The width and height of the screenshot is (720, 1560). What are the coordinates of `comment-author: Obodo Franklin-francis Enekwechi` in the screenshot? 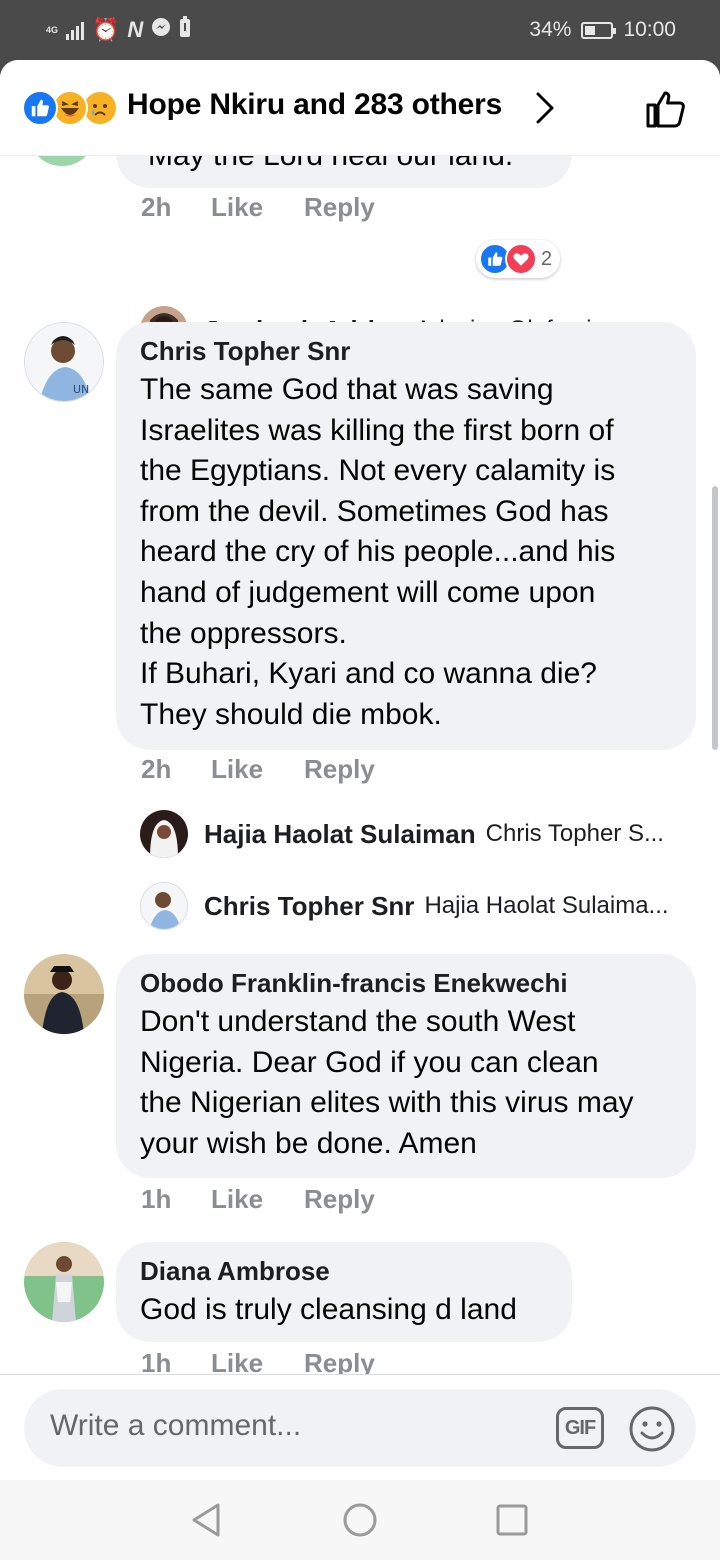 It's located at (406, 983).